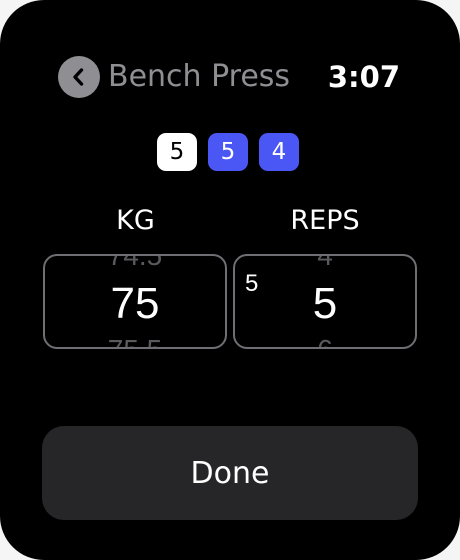  What do you see at coordinates (325, 262) in the screenshot?
I see `reps-prev-value: 4` at bounding box center [325, 262].